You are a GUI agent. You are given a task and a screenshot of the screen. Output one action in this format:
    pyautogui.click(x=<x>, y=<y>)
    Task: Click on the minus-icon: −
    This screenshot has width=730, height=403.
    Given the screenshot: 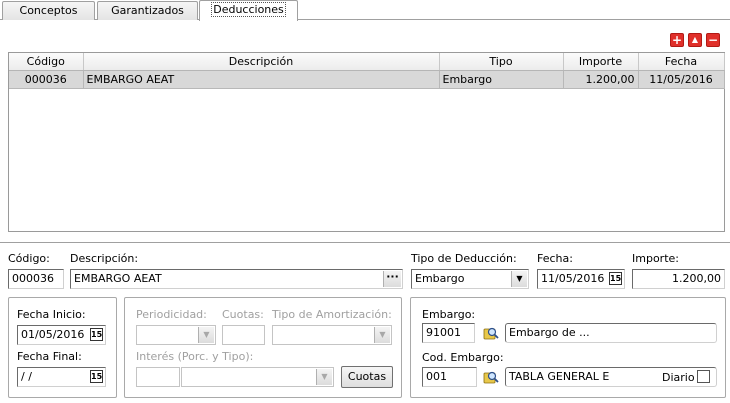 What is the action you would take?
    pyautogui.click(x=713, y=40)
    